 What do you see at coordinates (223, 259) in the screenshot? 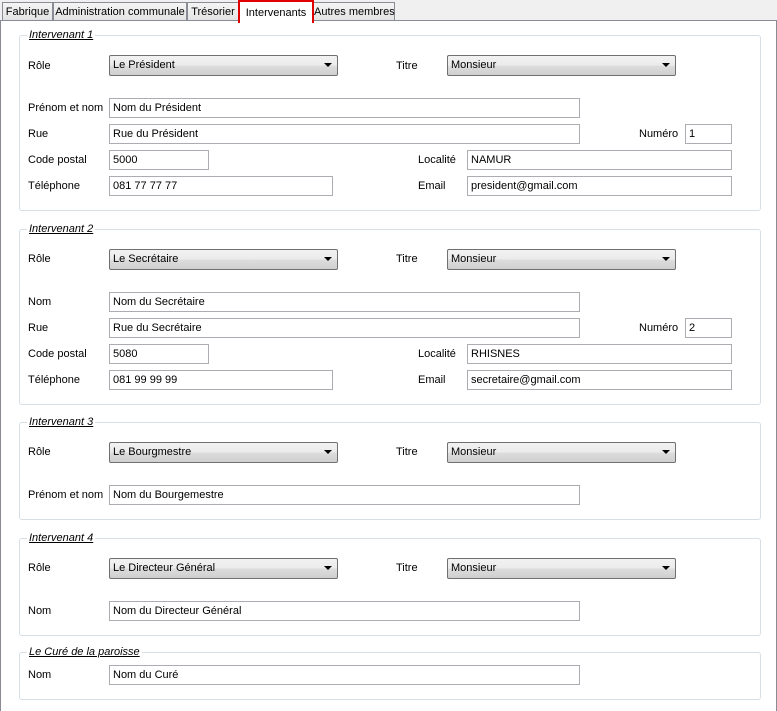
I see `role-select-2: Le Secrétaire` at bounding box center [223, 259].